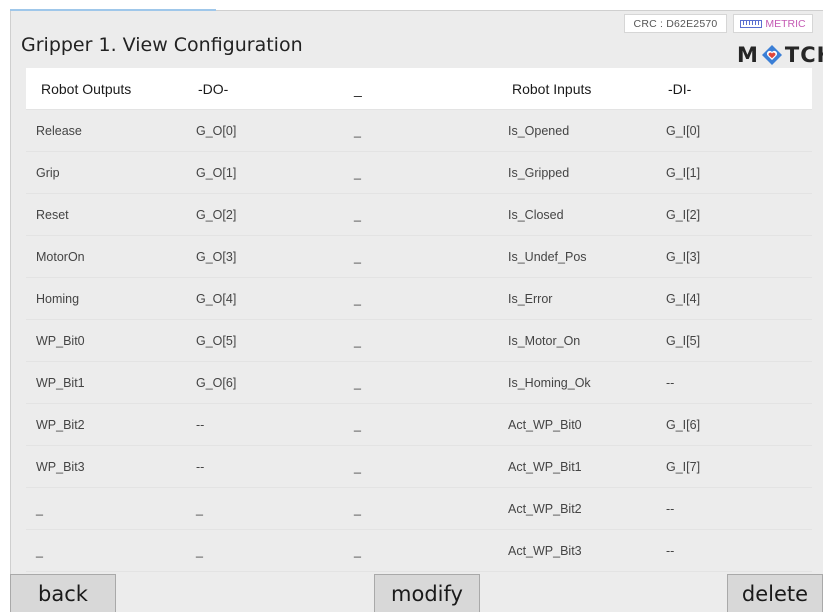 This screenshot has height=612, width=823. Describe the element at coordinates (59, 130) in the screenshot. I see `output-name-cell: Release` at that location.